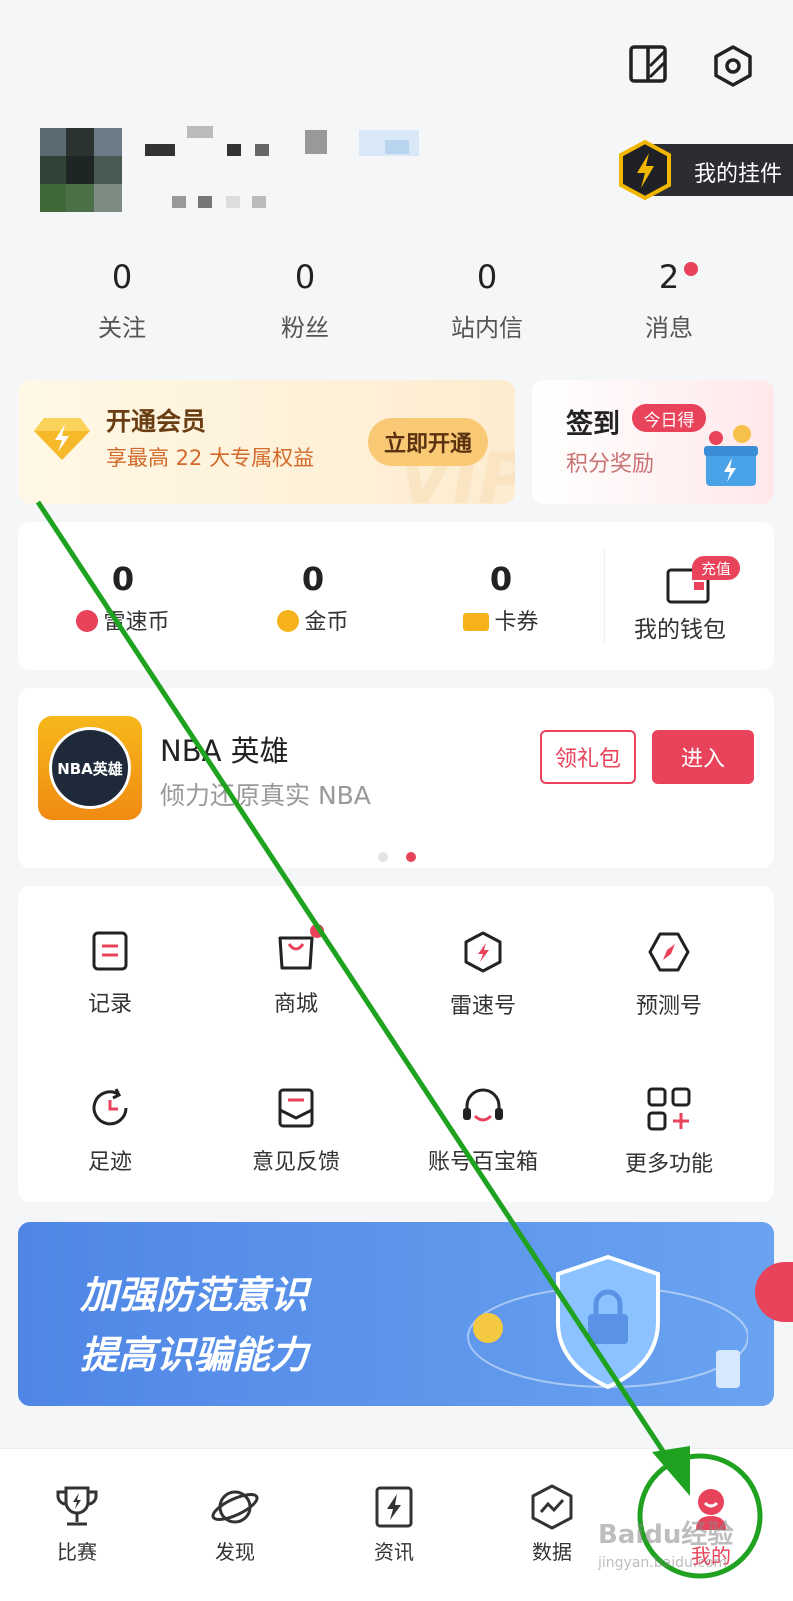 The image size is (793, 1601). I want to click on watermark-brand: Baidu经验, so click(666, 1535).